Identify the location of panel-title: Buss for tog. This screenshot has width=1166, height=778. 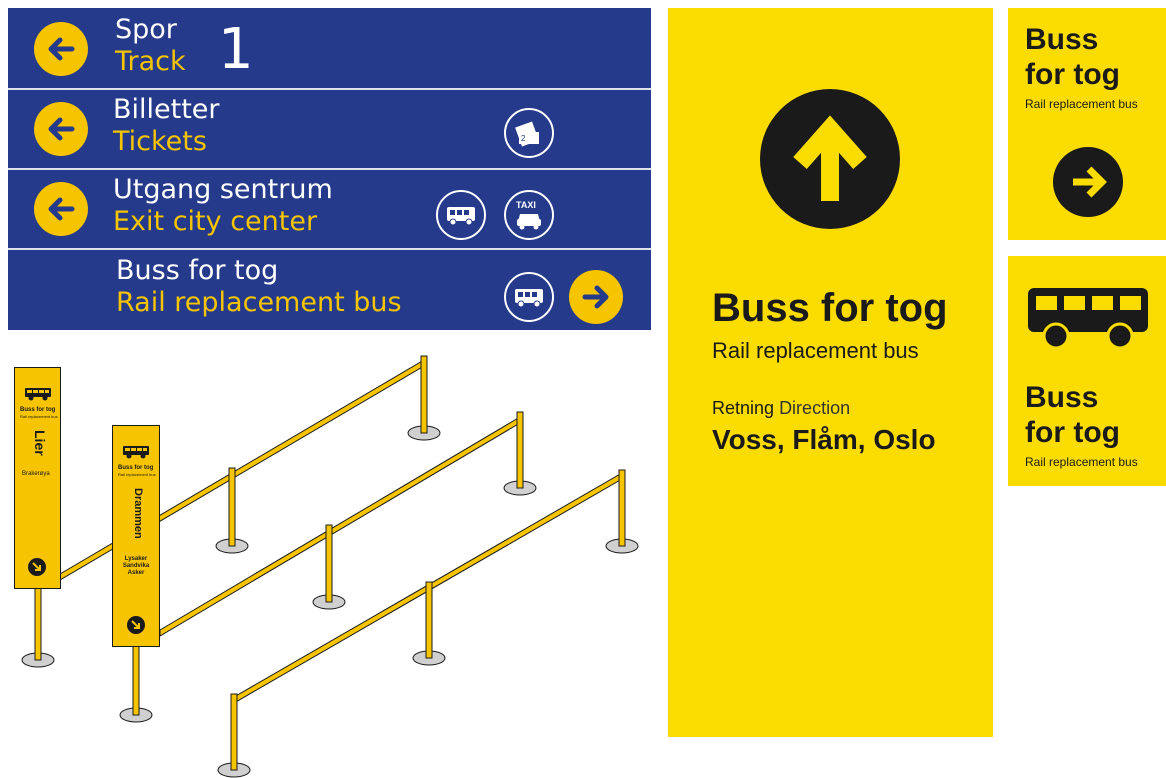
(830, 308).